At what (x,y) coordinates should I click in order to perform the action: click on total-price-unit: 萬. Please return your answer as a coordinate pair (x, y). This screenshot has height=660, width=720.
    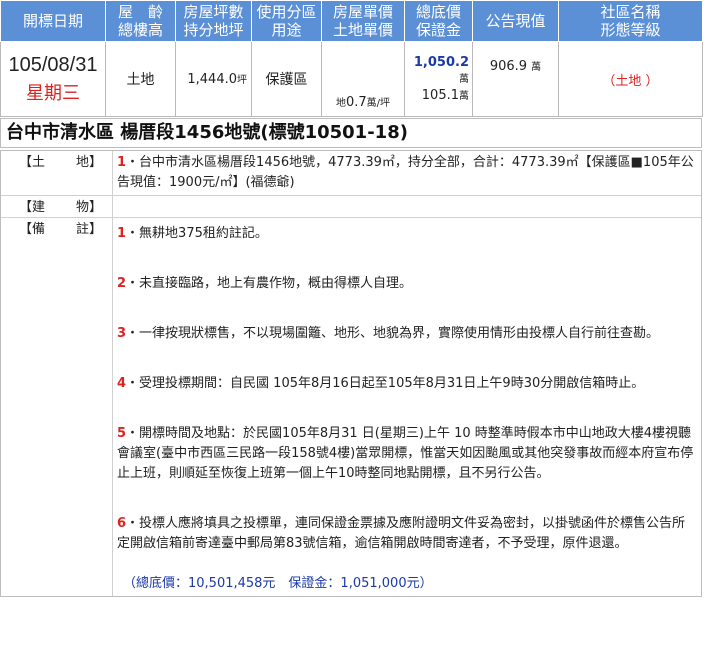
    Looking at the image, I should click on (464, 79).